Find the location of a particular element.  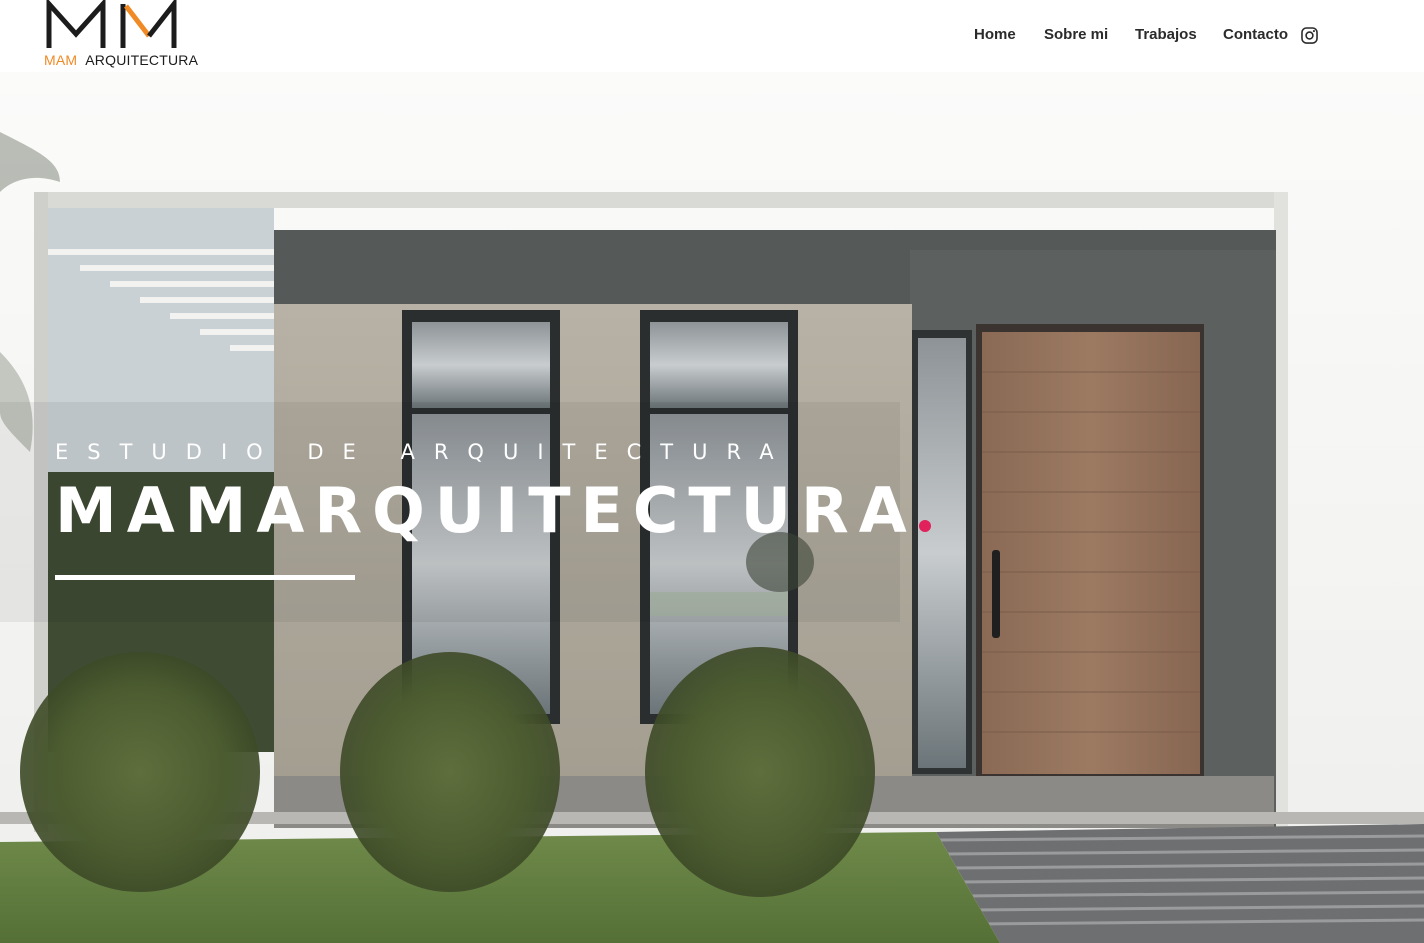

logo-brand-right: ARQUITECTURA is located at coordinates (142, 60).